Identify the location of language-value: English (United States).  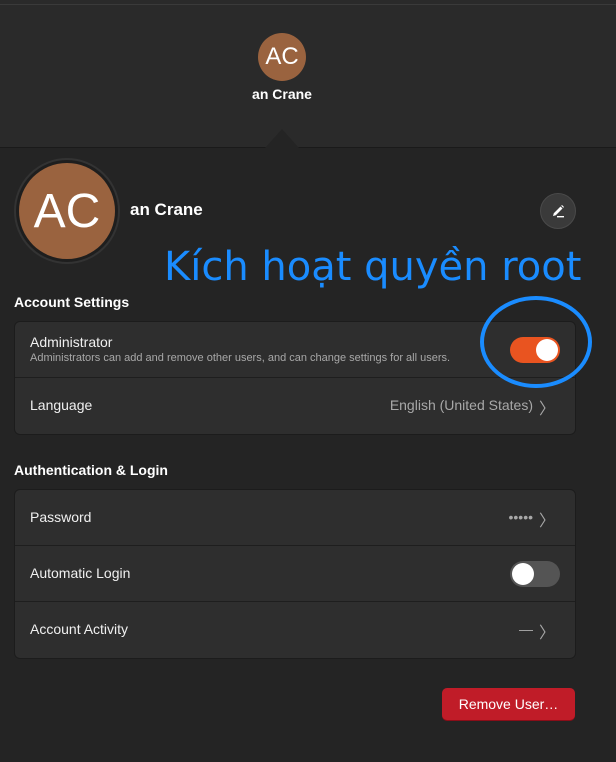
(461, 405).